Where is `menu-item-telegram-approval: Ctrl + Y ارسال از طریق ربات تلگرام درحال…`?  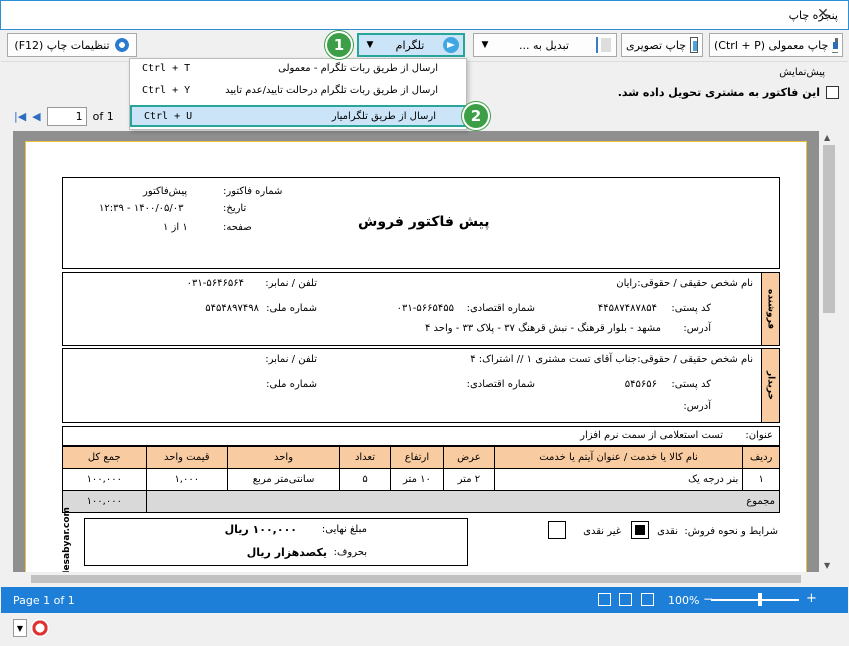 menu-item-telegram-approval: Ctrl + Y ارسال از طریق ربات تلگرام درحال… is located at coordinates (298, 92).